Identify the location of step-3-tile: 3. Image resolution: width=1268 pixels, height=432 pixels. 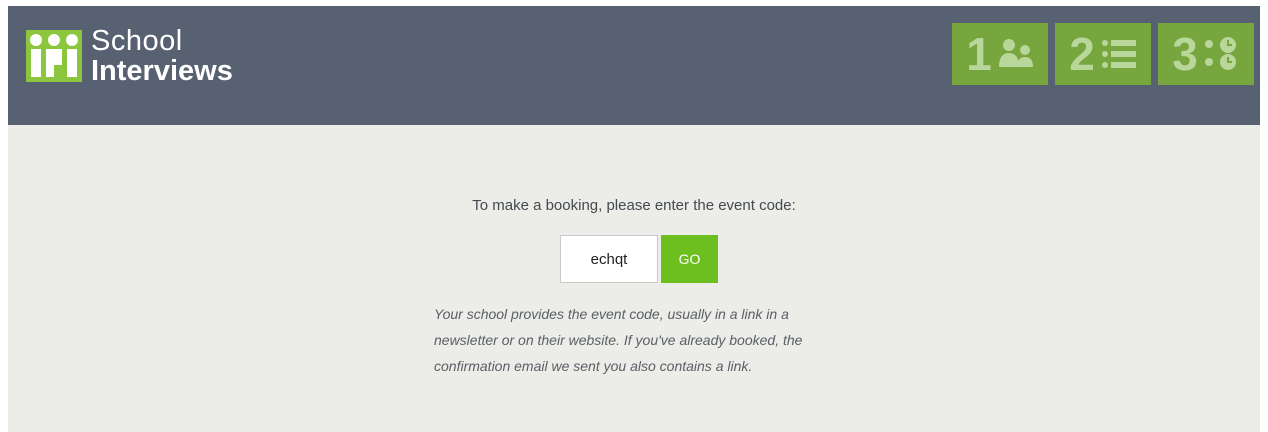
(1206, 54).